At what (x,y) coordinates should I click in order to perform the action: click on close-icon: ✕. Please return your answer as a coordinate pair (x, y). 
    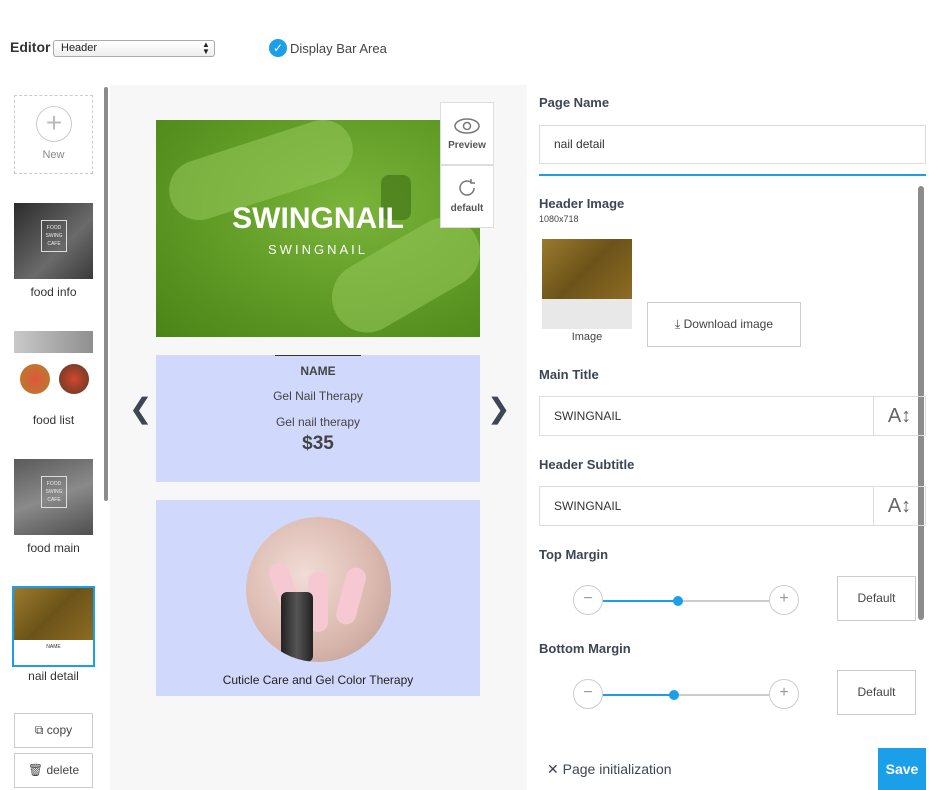
    Looking at the image, I should click on (553, 769).